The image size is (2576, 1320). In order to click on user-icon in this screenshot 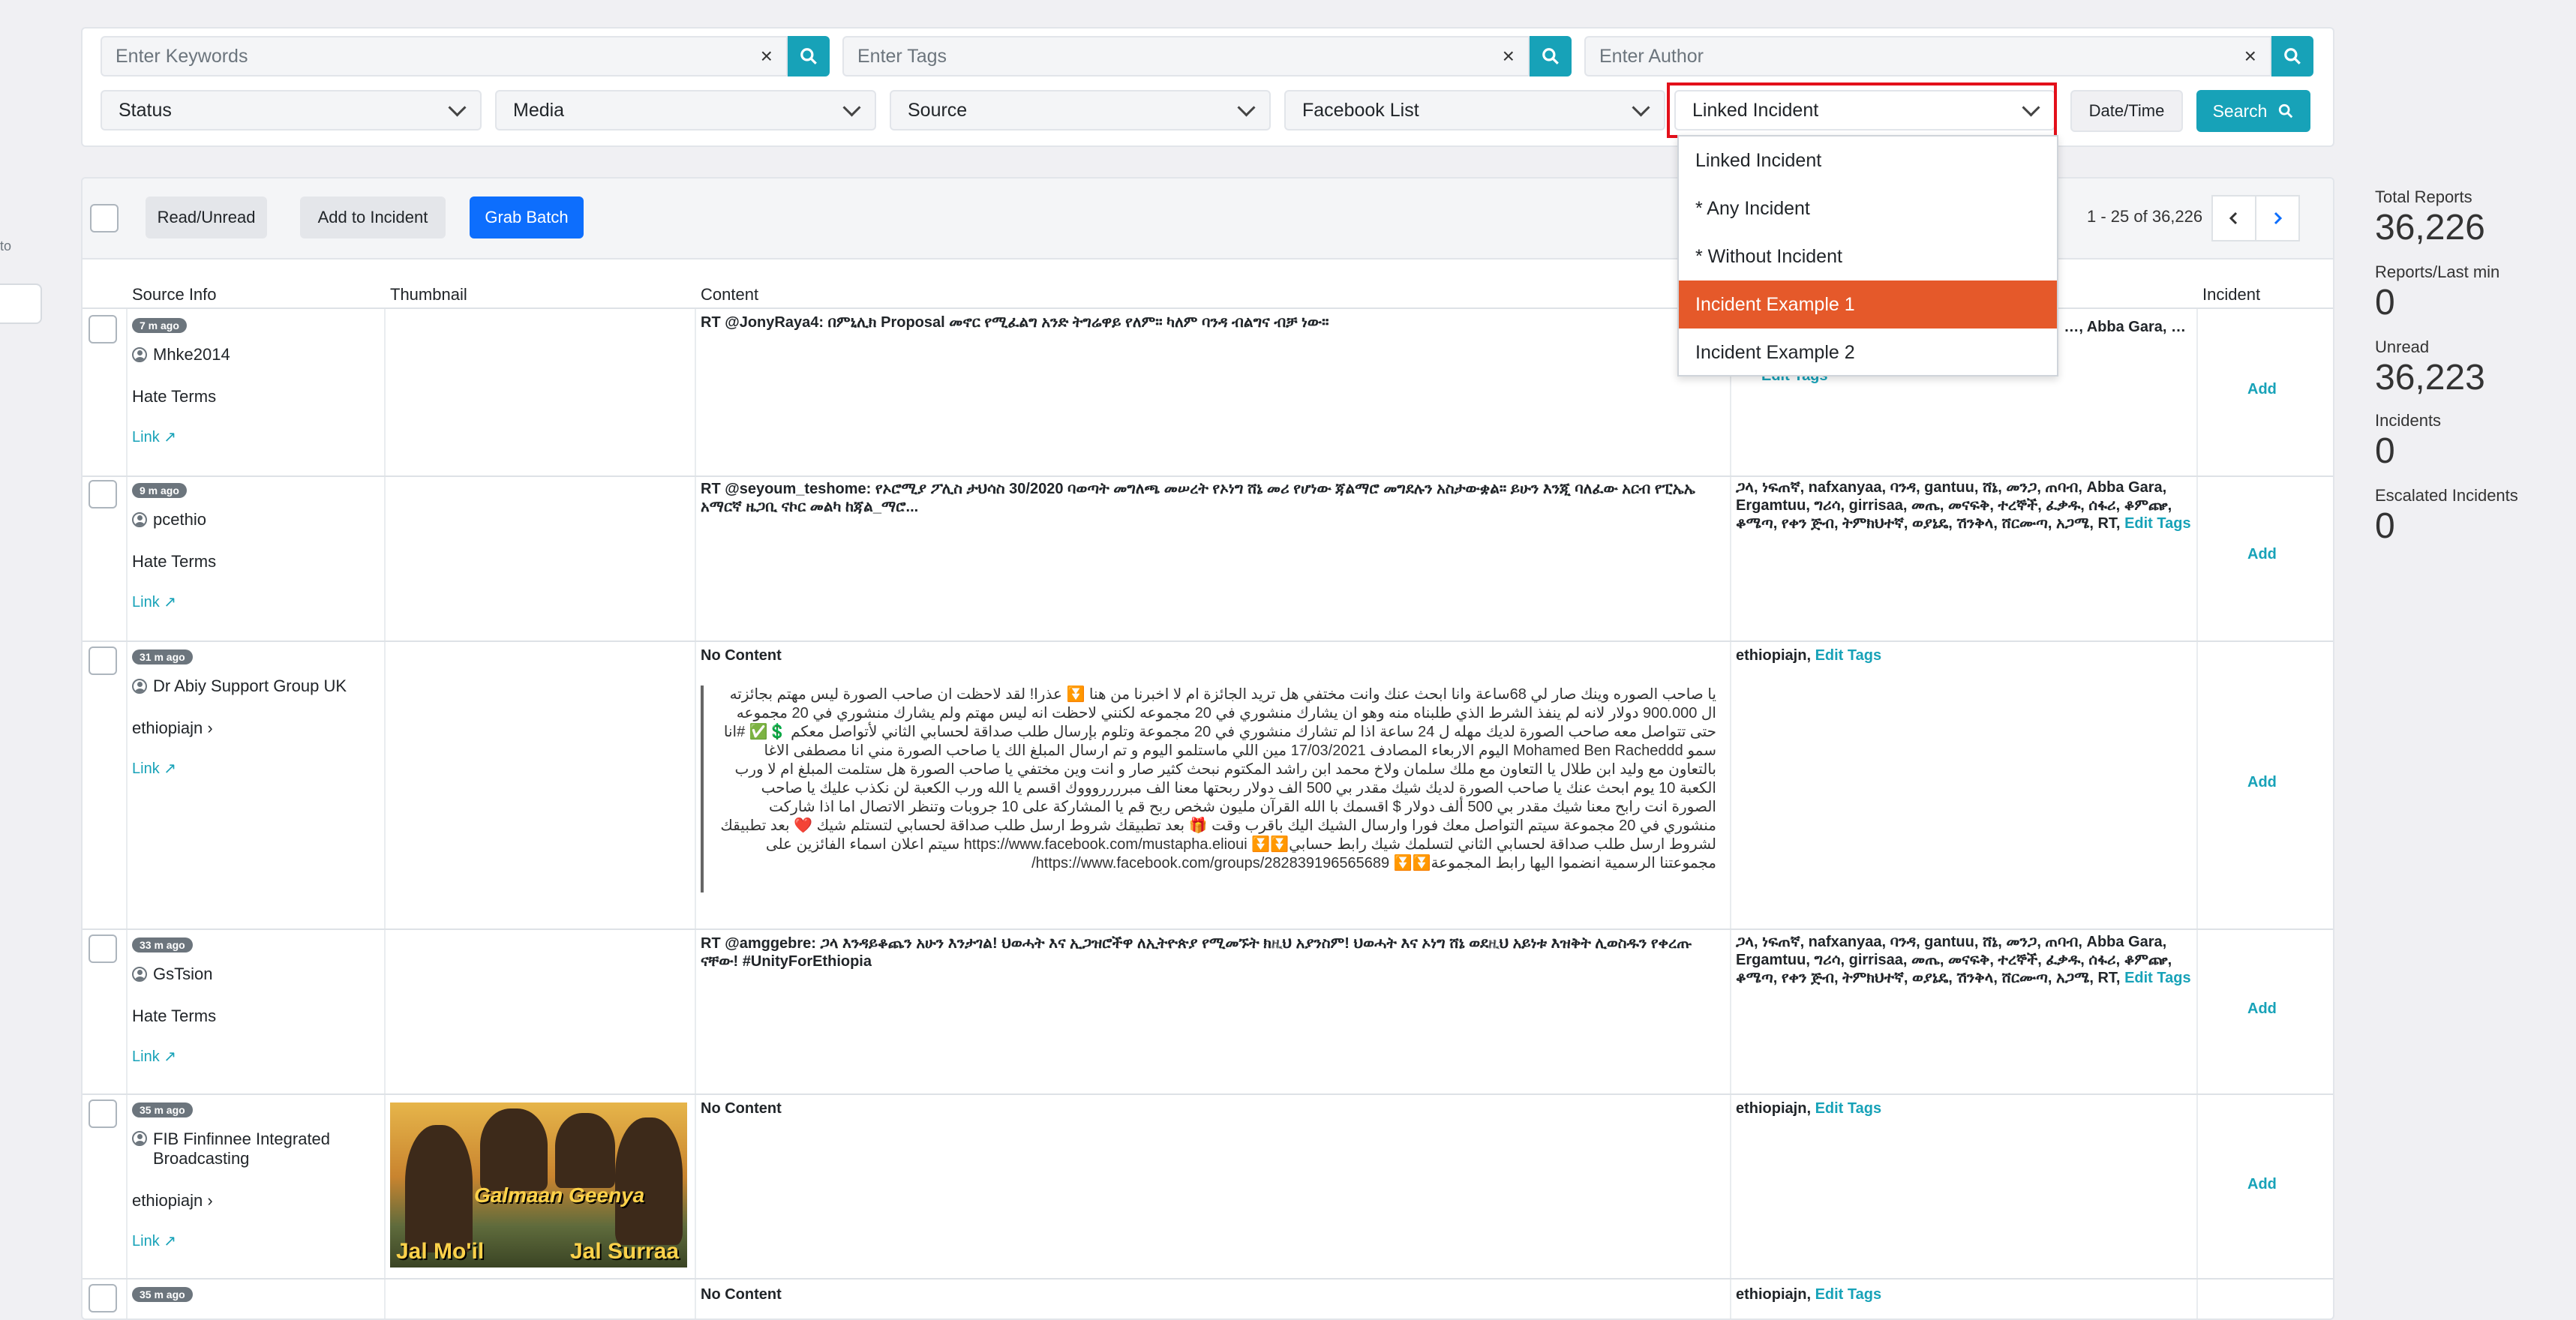, I will do `click(139, 1138)`.